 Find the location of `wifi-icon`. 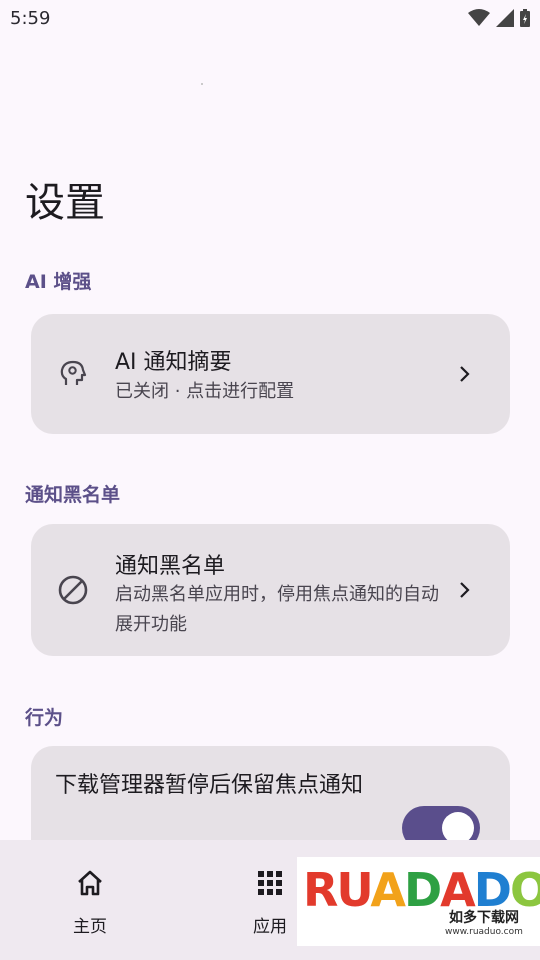

wifi-icon is located at coordinates (479, 17).